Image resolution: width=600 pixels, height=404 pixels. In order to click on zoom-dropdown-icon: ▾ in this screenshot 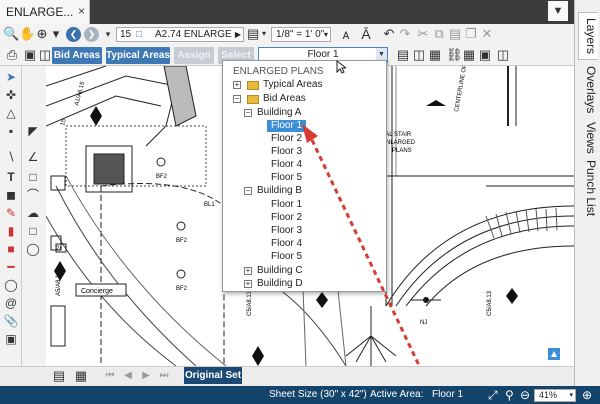, I will do `click(571, 395)`.